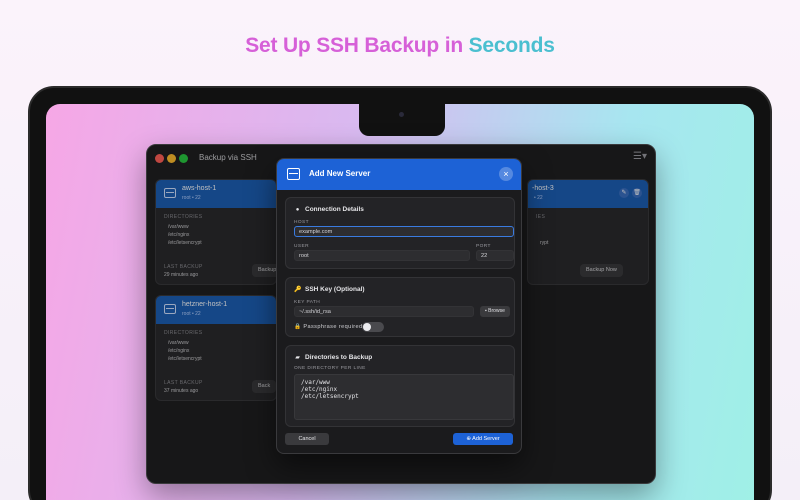 This screenshot has width=800, height=500. Describe the element at coordinates (297, 358) in the screenshot. I see `folder-icon: ▰` at that location.